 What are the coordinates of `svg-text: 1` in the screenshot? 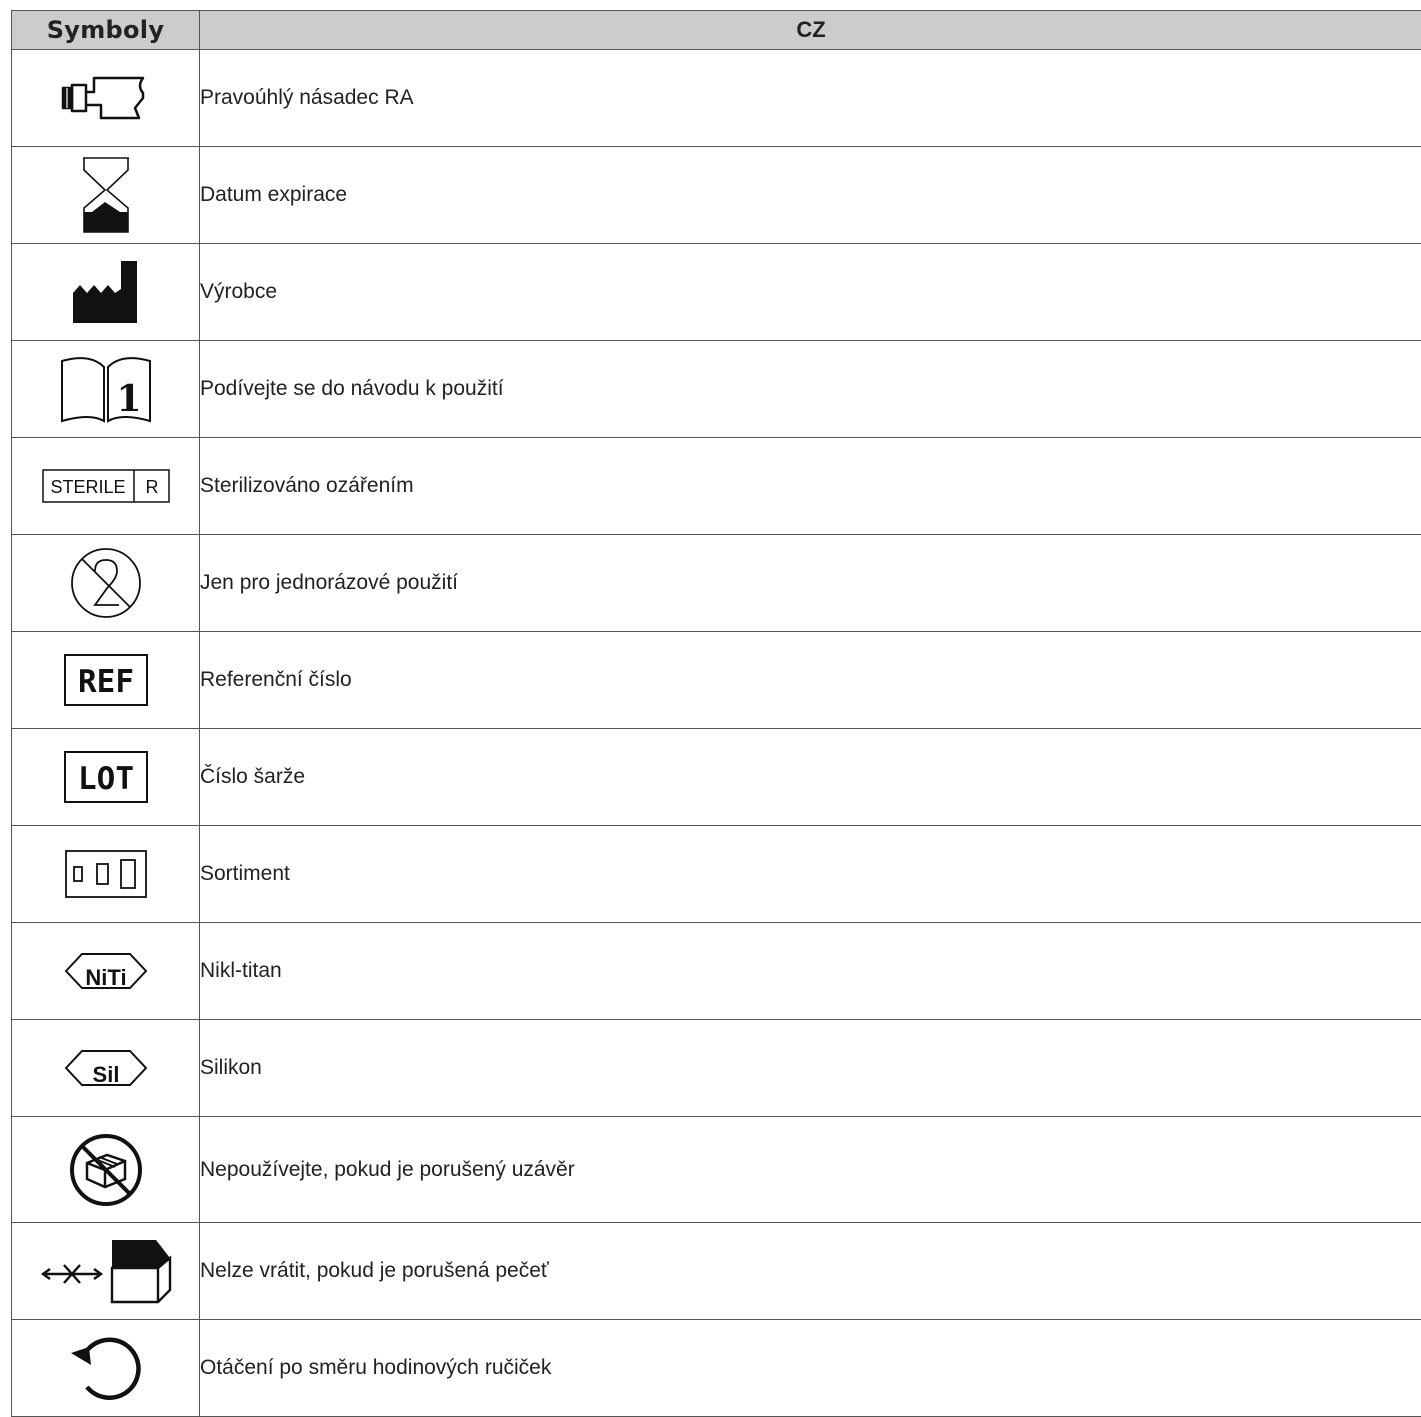 It's located at (128, 399).